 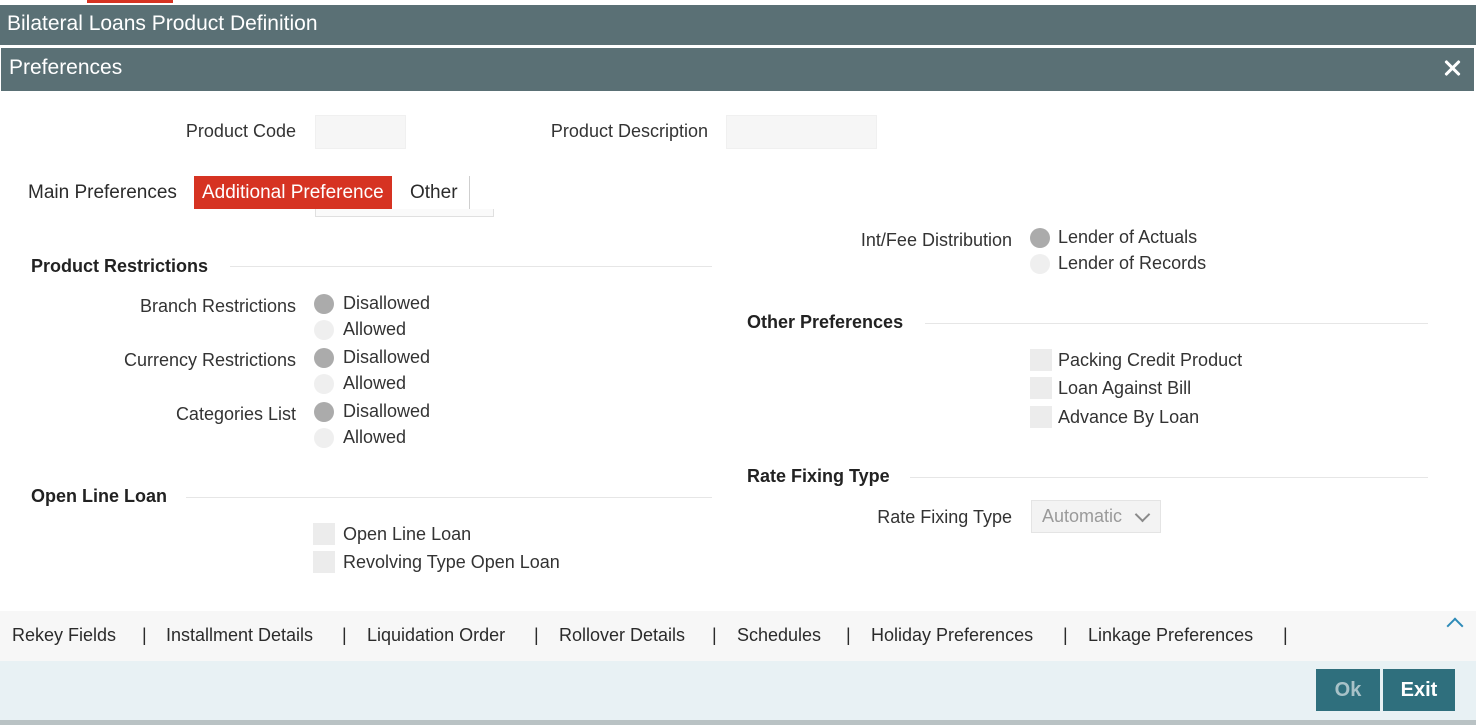 What do you see at coordinates (387, 303) in the screenshot?
I see `branch-disallowed-label: Disallowed` at bounding box center [387, 303].